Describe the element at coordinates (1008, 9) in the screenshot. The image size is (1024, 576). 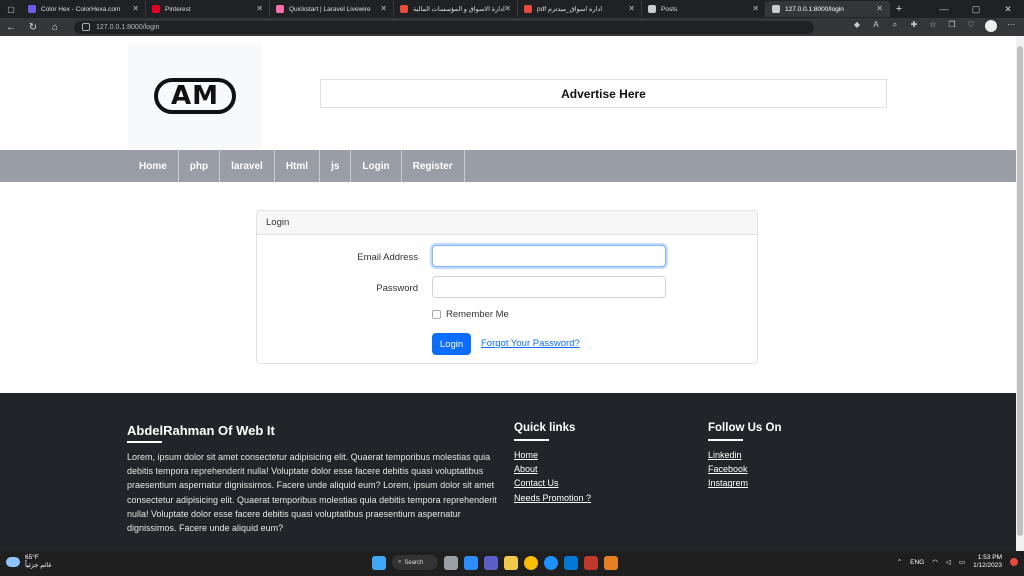
I see `close-window-icon: ✕` at that location.